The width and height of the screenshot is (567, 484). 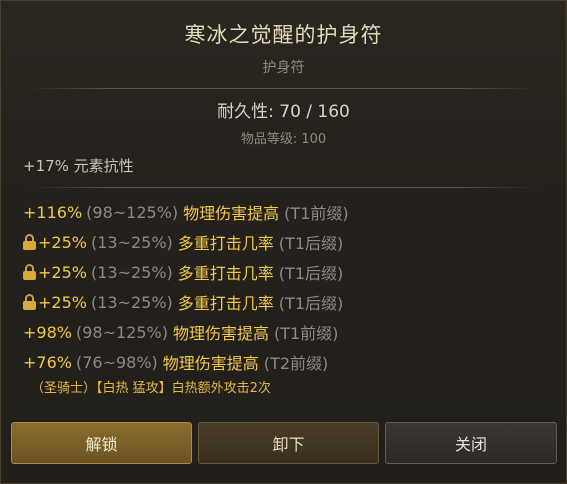 What do you see at coordinates (151, 388) in the screenshot?
I see `class-skill-bonus: （圣骑士）【白热 猛攻】白热额外攻击2次` at bounding box center [151, 388].